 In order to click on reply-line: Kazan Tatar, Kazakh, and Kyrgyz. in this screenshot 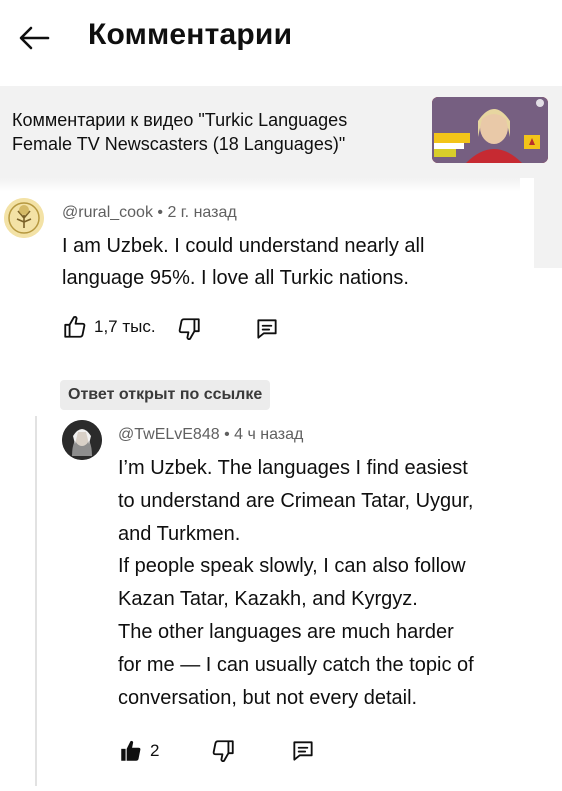, I will do `click(268, 599)`.